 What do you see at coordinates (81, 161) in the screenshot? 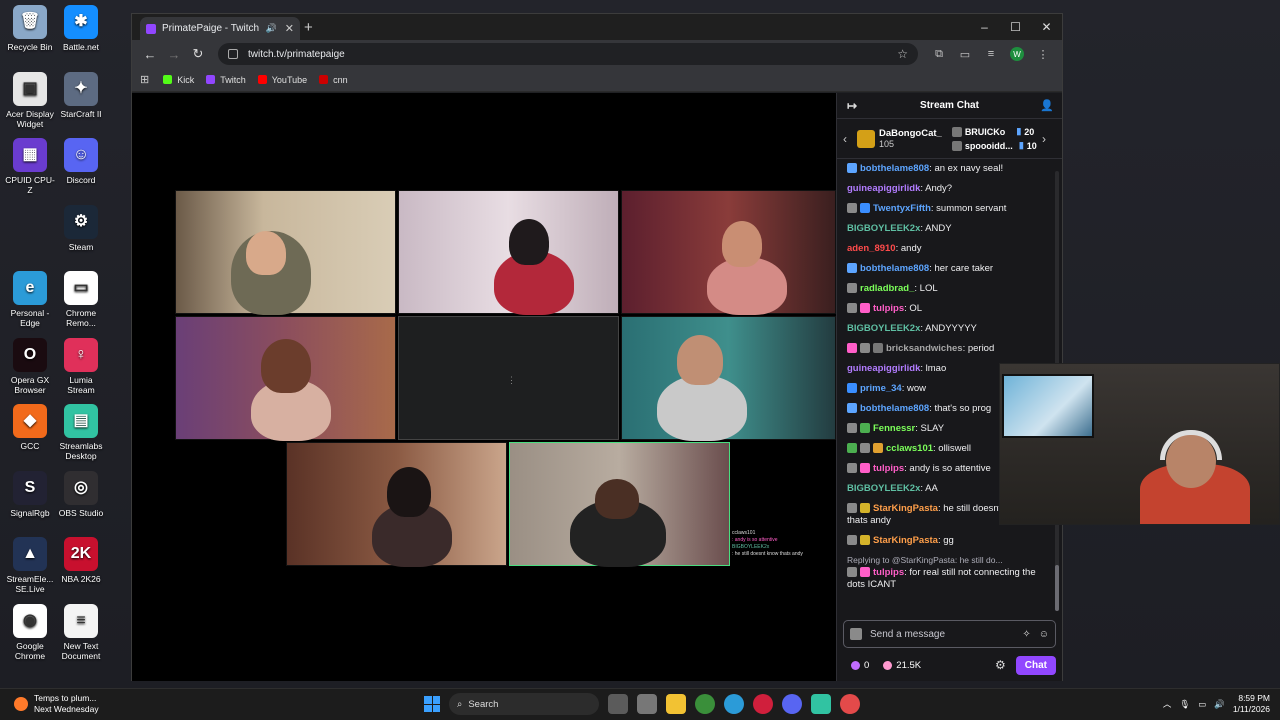
I see `desktop-shortcut: ☺ Discord` at bounding box center [81, 161].